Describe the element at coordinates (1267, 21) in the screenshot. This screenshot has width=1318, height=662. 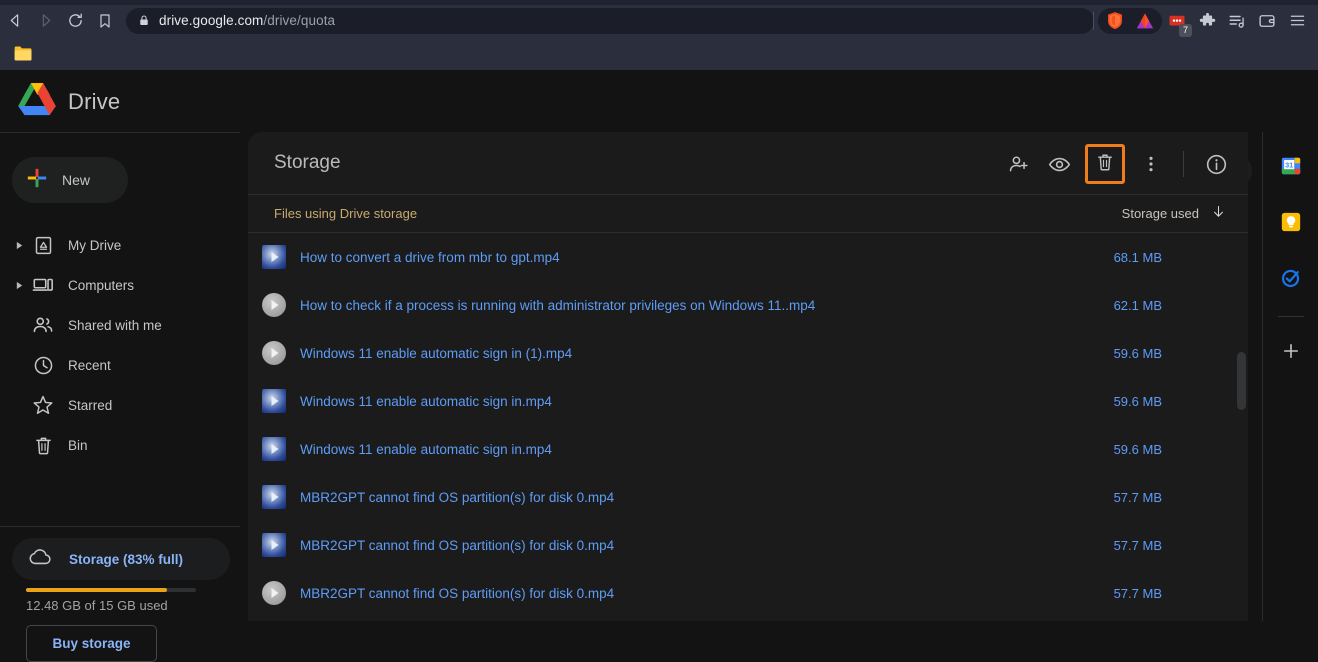
I see `brave-wallet-icon` at that location.